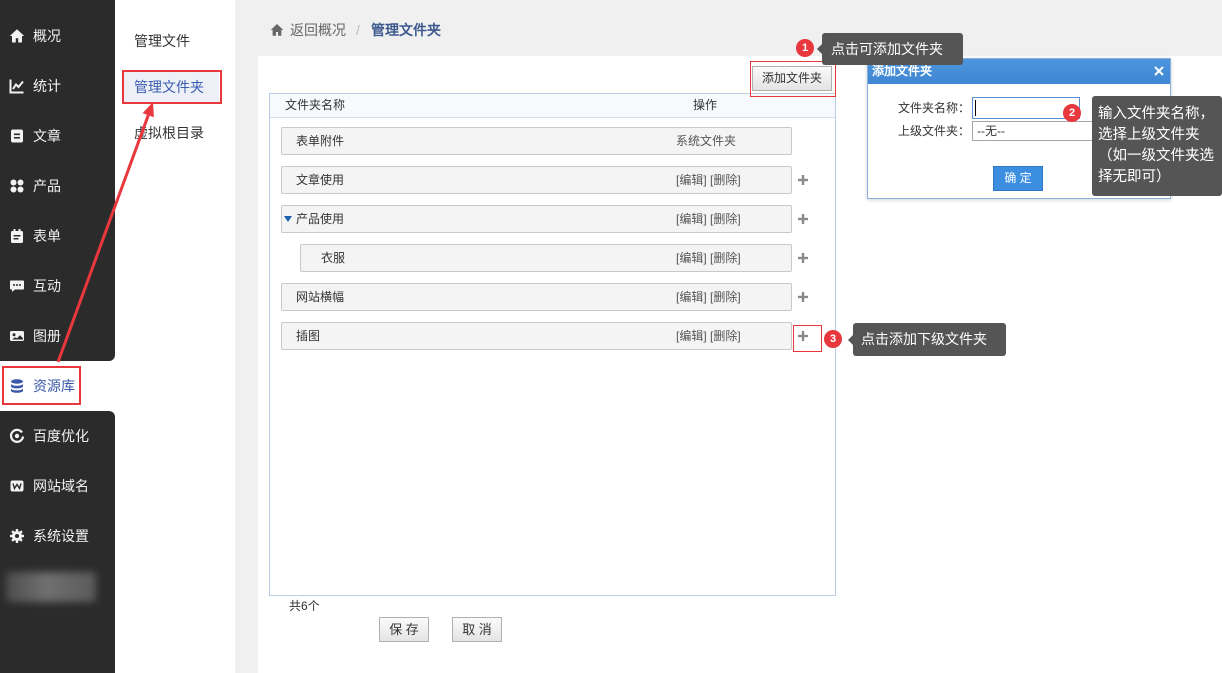  Describe the element at coordinates (17, 336) in the screenshot. I see `album-icon` at that location.